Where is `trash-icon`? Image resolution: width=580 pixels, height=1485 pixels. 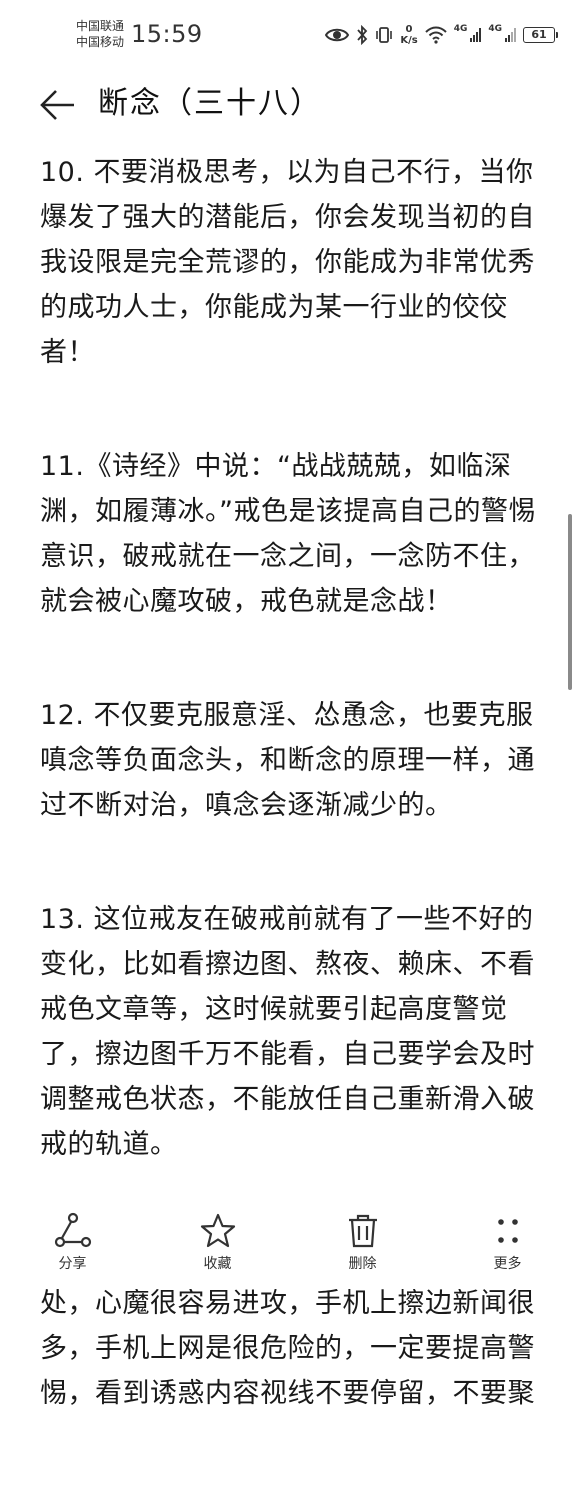 trash-icon is located at coordinates (362, 1231).